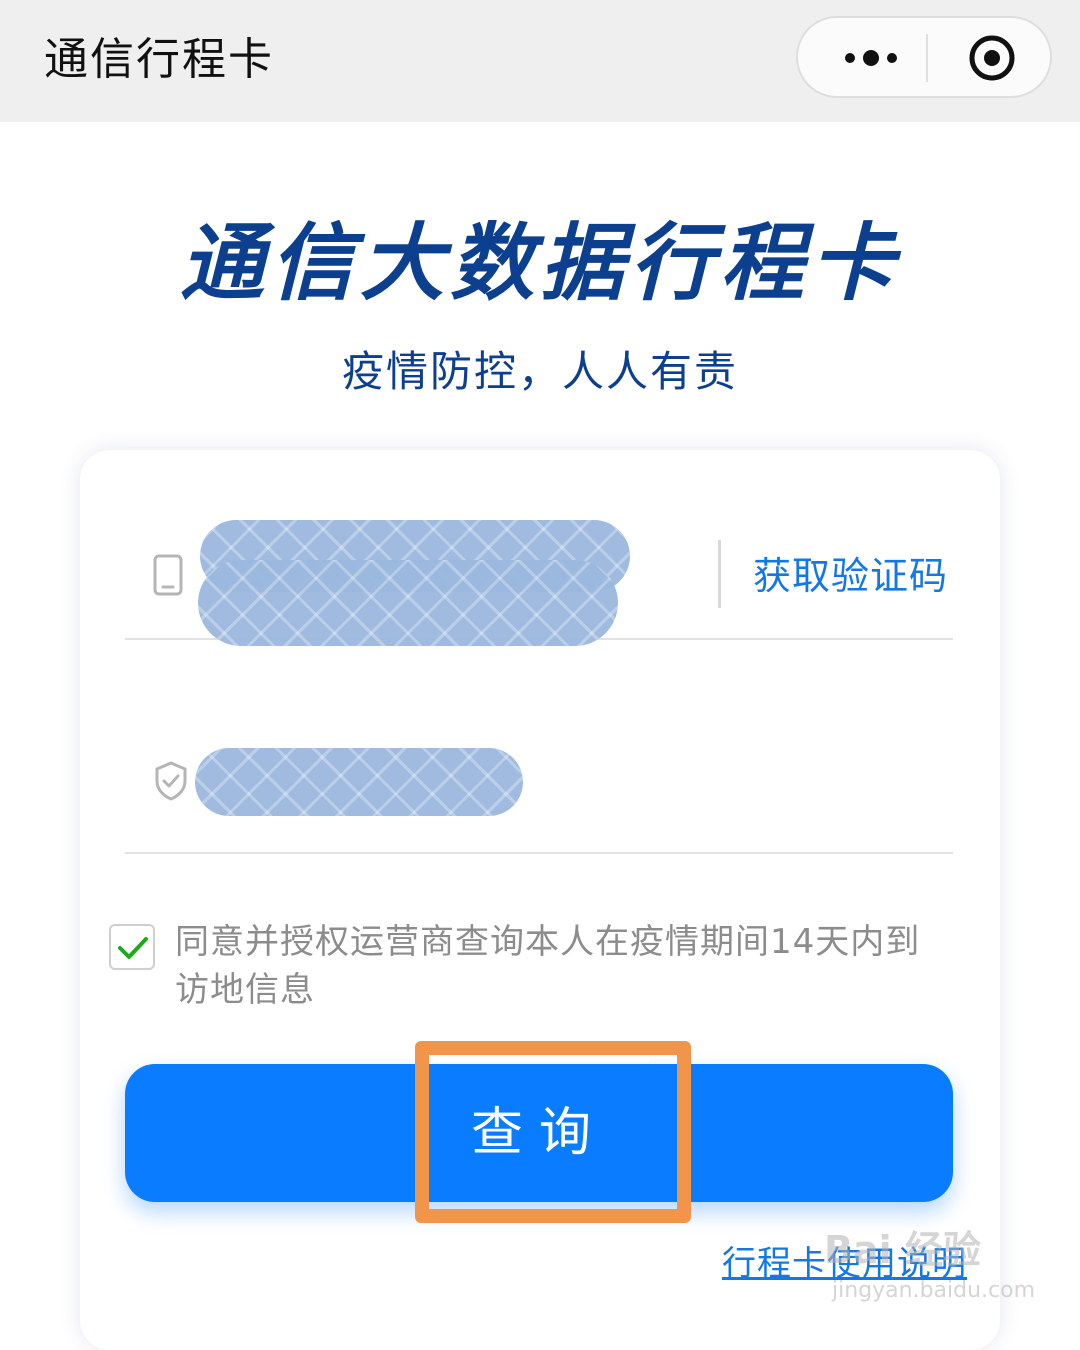 The width and height of the screenshot is (1080, 1350). What do you see at coordinates (168, 577) in the screenshot?
I see `phone-icon` at bounding box center [168, 577].